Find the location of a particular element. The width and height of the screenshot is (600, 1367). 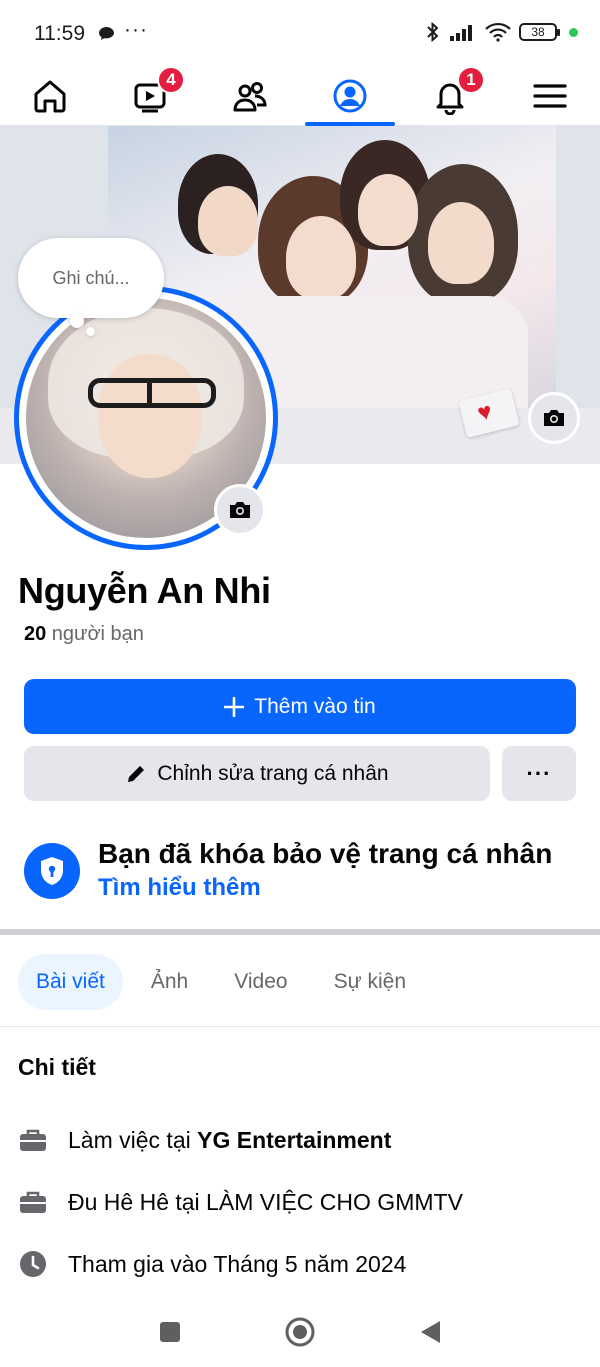

detail-work-2-text: Đu Hê Hê tại LÀM VIỆC CHO GMMTV is located at coordinates (265, 1201).